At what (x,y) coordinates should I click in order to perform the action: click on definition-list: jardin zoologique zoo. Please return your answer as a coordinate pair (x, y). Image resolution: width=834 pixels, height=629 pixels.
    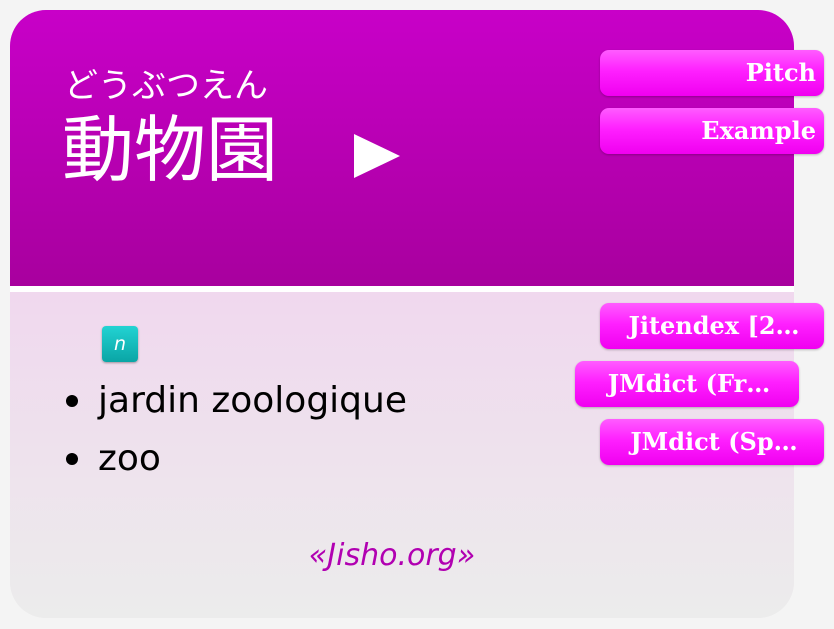
    Looking at the image, I should click on (230, 430).